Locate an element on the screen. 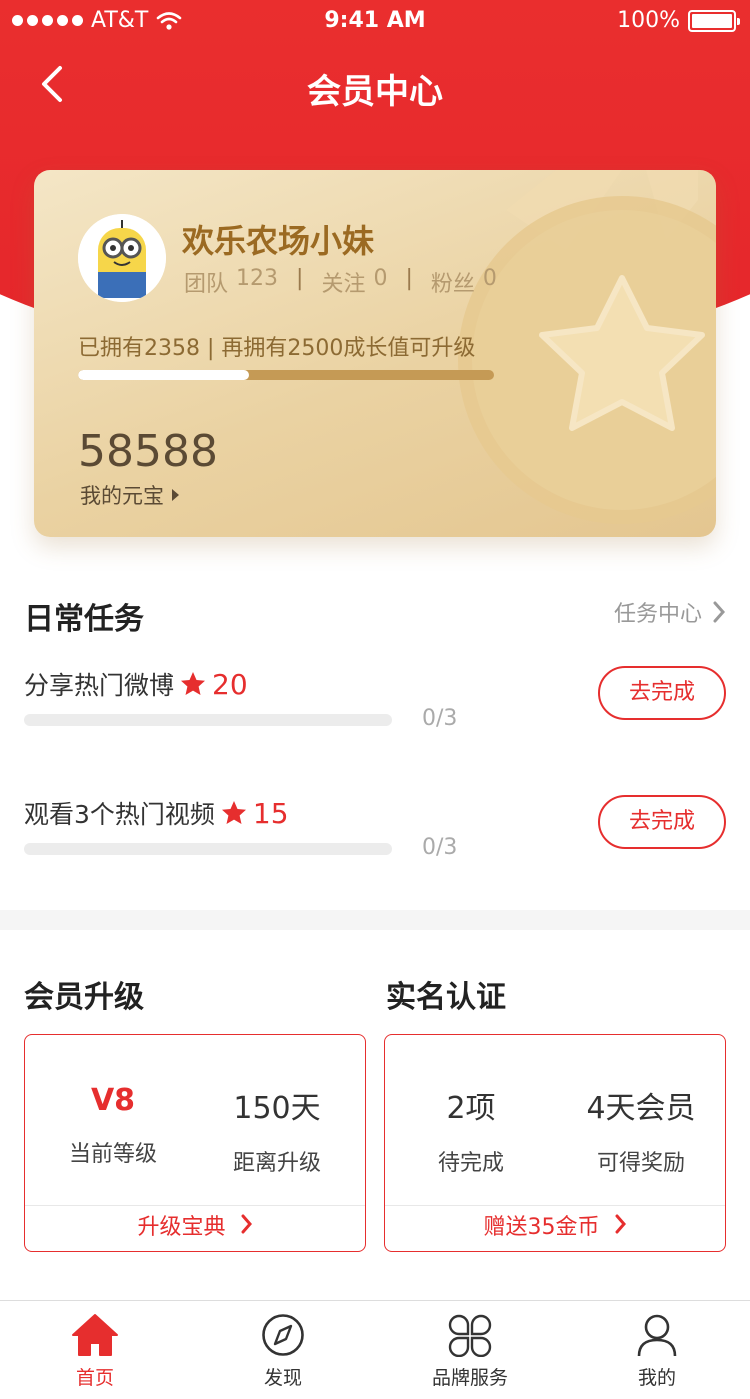 This screenshot has height=1399, width=750. tab-discover: 发现 is located at coordinates (283, 1351).